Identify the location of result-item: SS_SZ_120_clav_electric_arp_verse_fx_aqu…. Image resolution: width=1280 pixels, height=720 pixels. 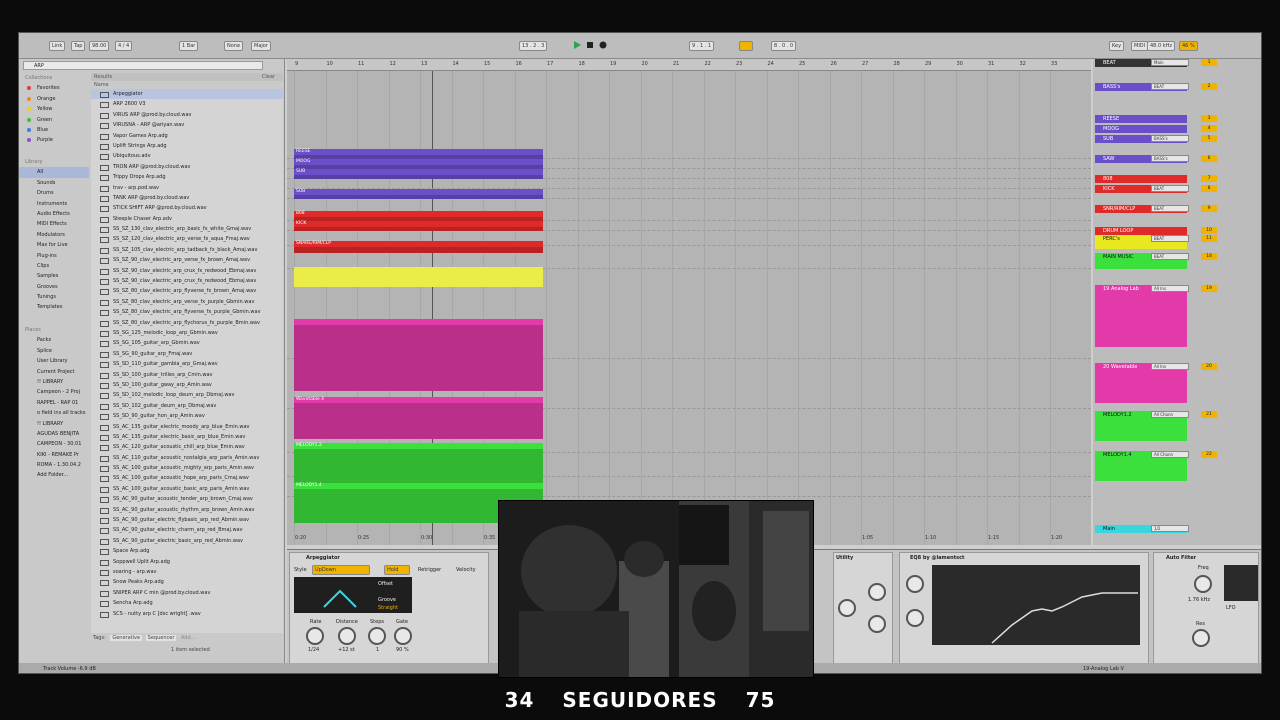
(187, 239).